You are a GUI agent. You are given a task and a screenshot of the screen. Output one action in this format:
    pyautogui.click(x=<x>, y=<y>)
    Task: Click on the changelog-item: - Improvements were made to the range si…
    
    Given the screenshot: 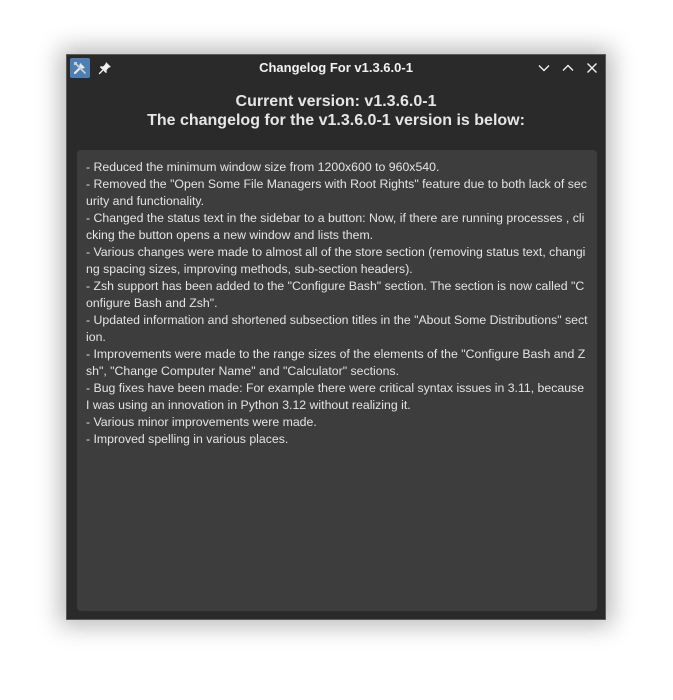 What is the action you would take?
    pyautogui.click(x=336, y=362)
    